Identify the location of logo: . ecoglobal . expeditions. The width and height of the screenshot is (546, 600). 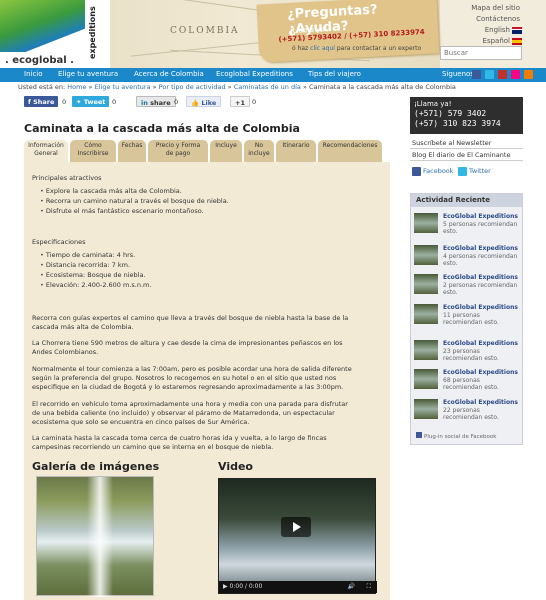
(55, 34).